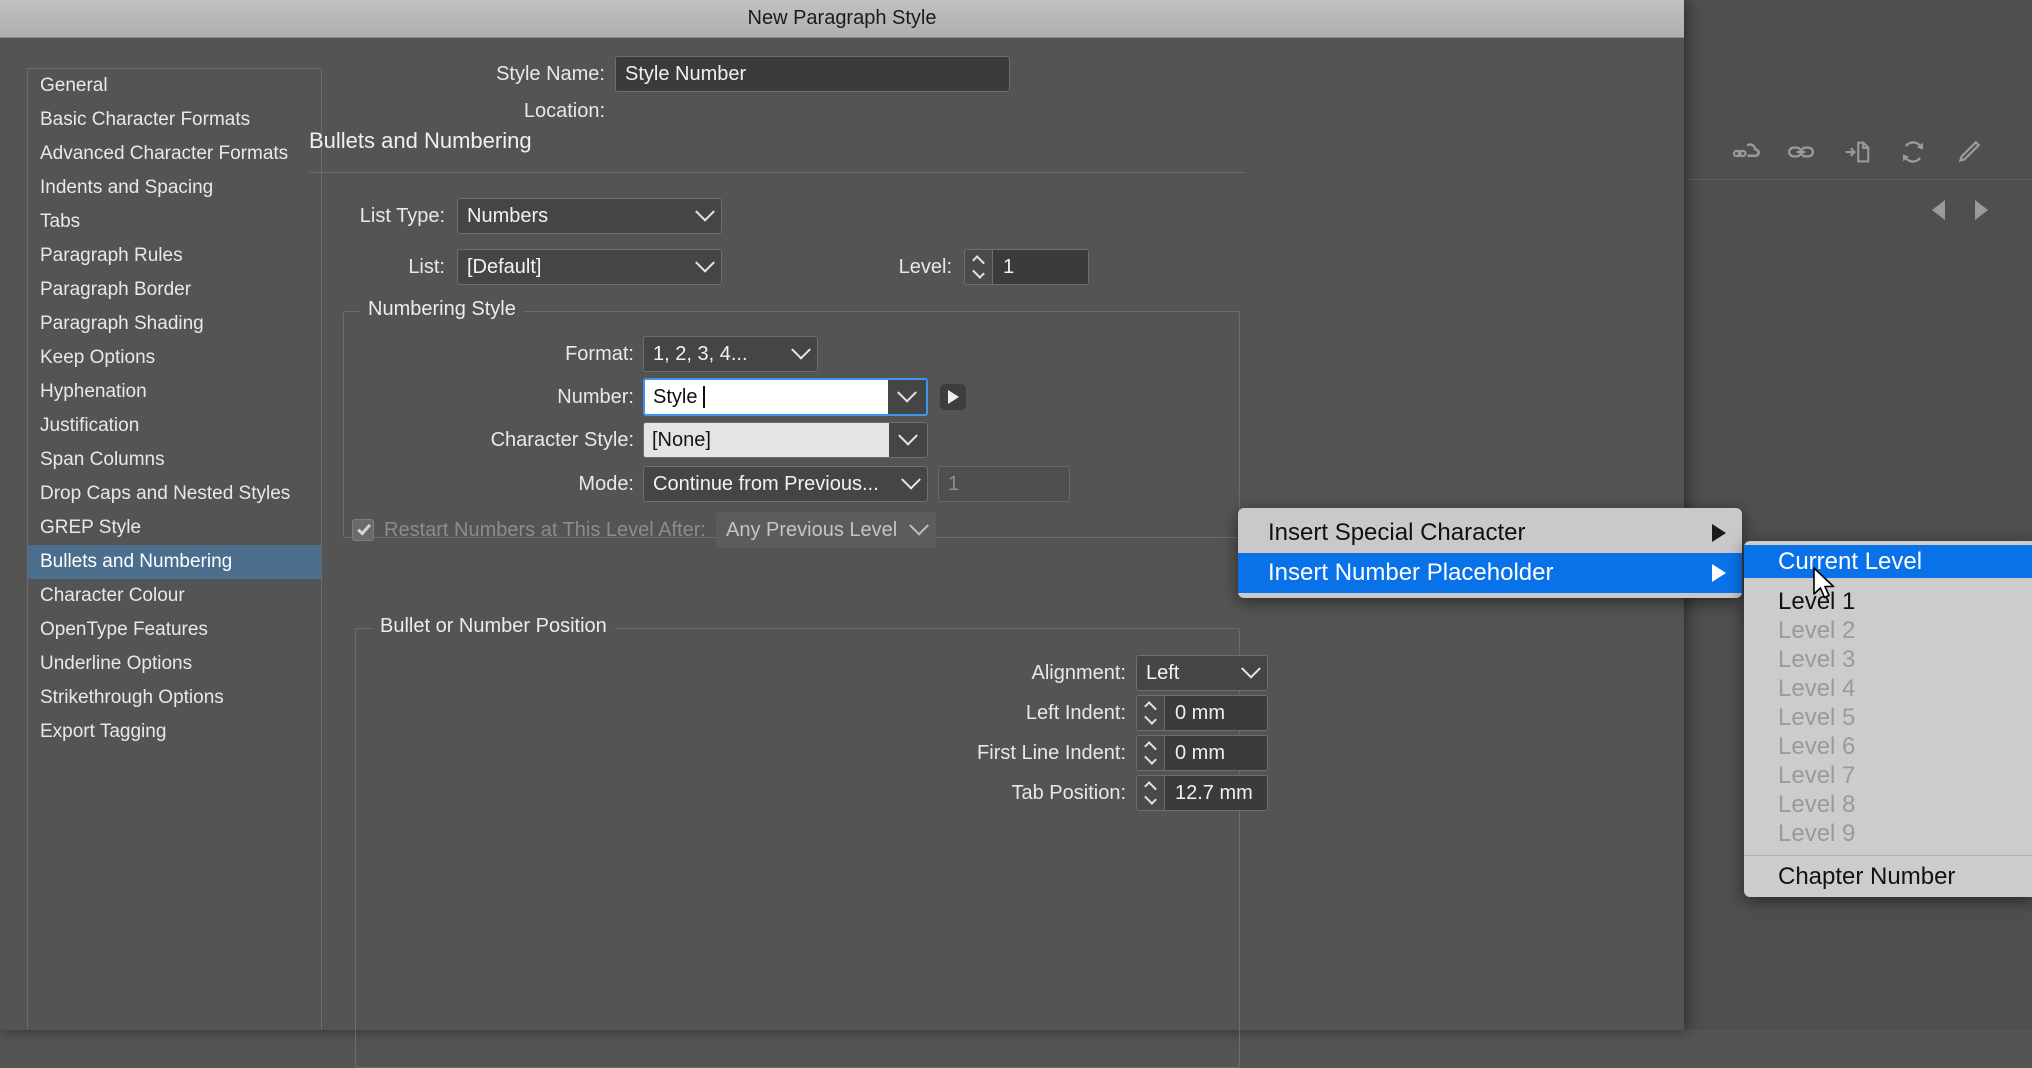 Image resolution: width=2032 pixels, height=1068 pixels. I want to click on next-arrow-icon, so click(1981, 210).